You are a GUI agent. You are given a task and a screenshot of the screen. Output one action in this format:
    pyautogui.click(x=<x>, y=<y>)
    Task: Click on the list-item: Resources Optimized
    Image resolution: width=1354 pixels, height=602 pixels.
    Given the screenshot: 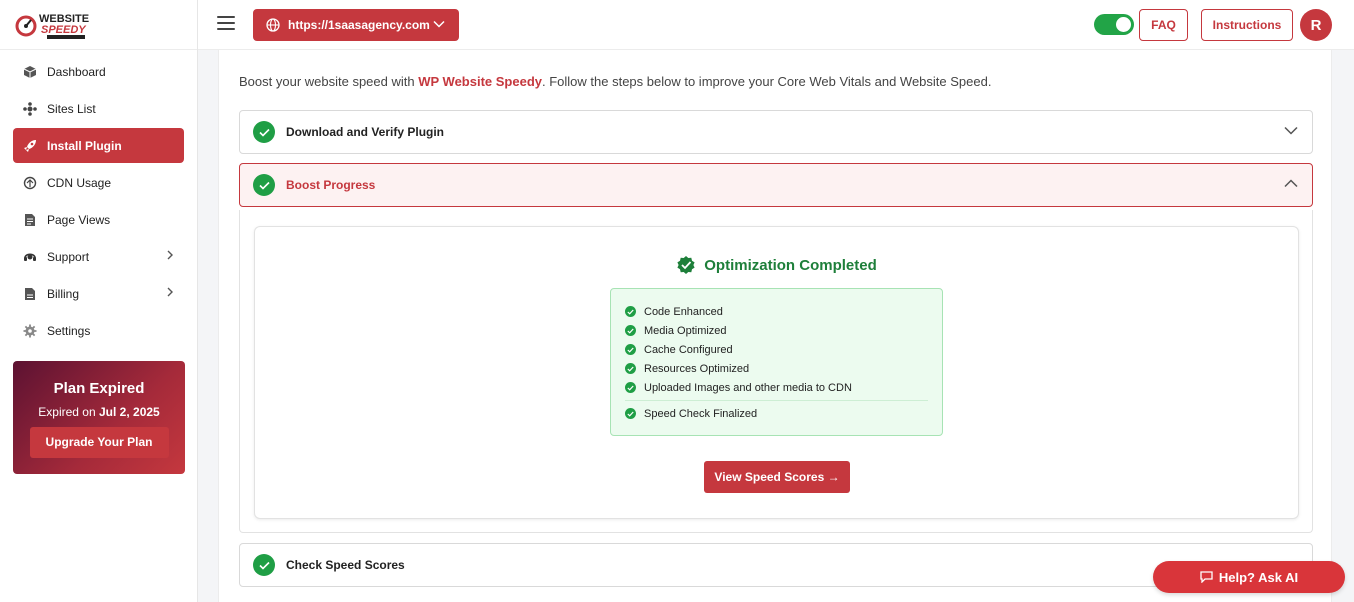 What is the action you would take?
    pyautogui.click(x=776, y=368)
    